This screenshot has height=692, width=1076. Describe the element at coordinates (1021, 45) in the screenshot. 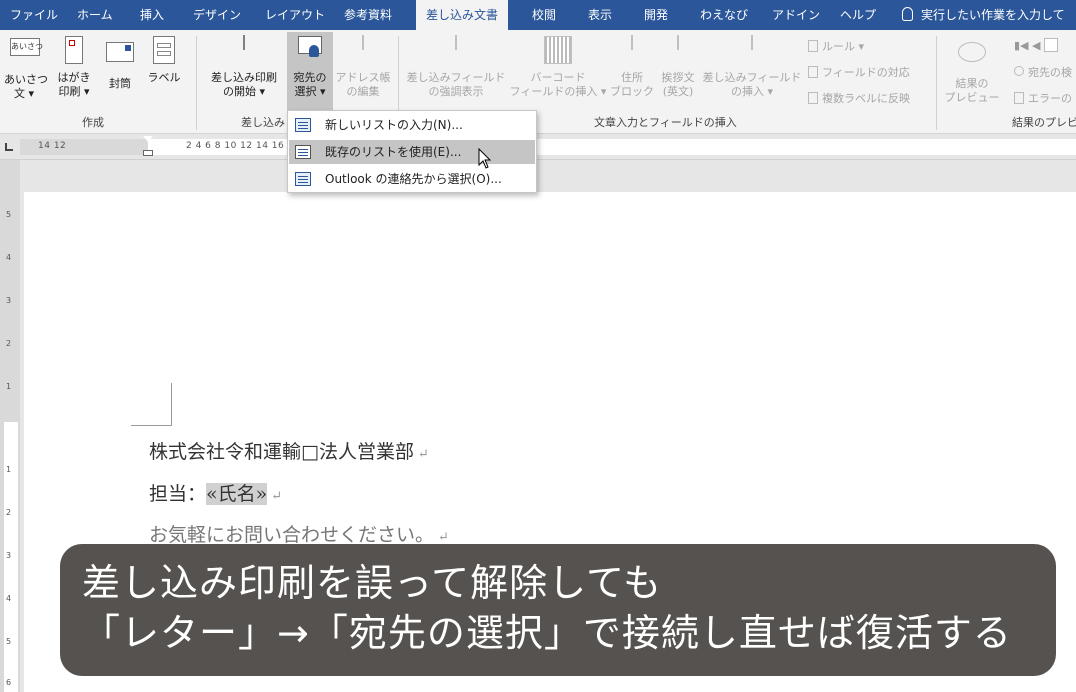

I see `first-record-icon: ▮◀` at that location.